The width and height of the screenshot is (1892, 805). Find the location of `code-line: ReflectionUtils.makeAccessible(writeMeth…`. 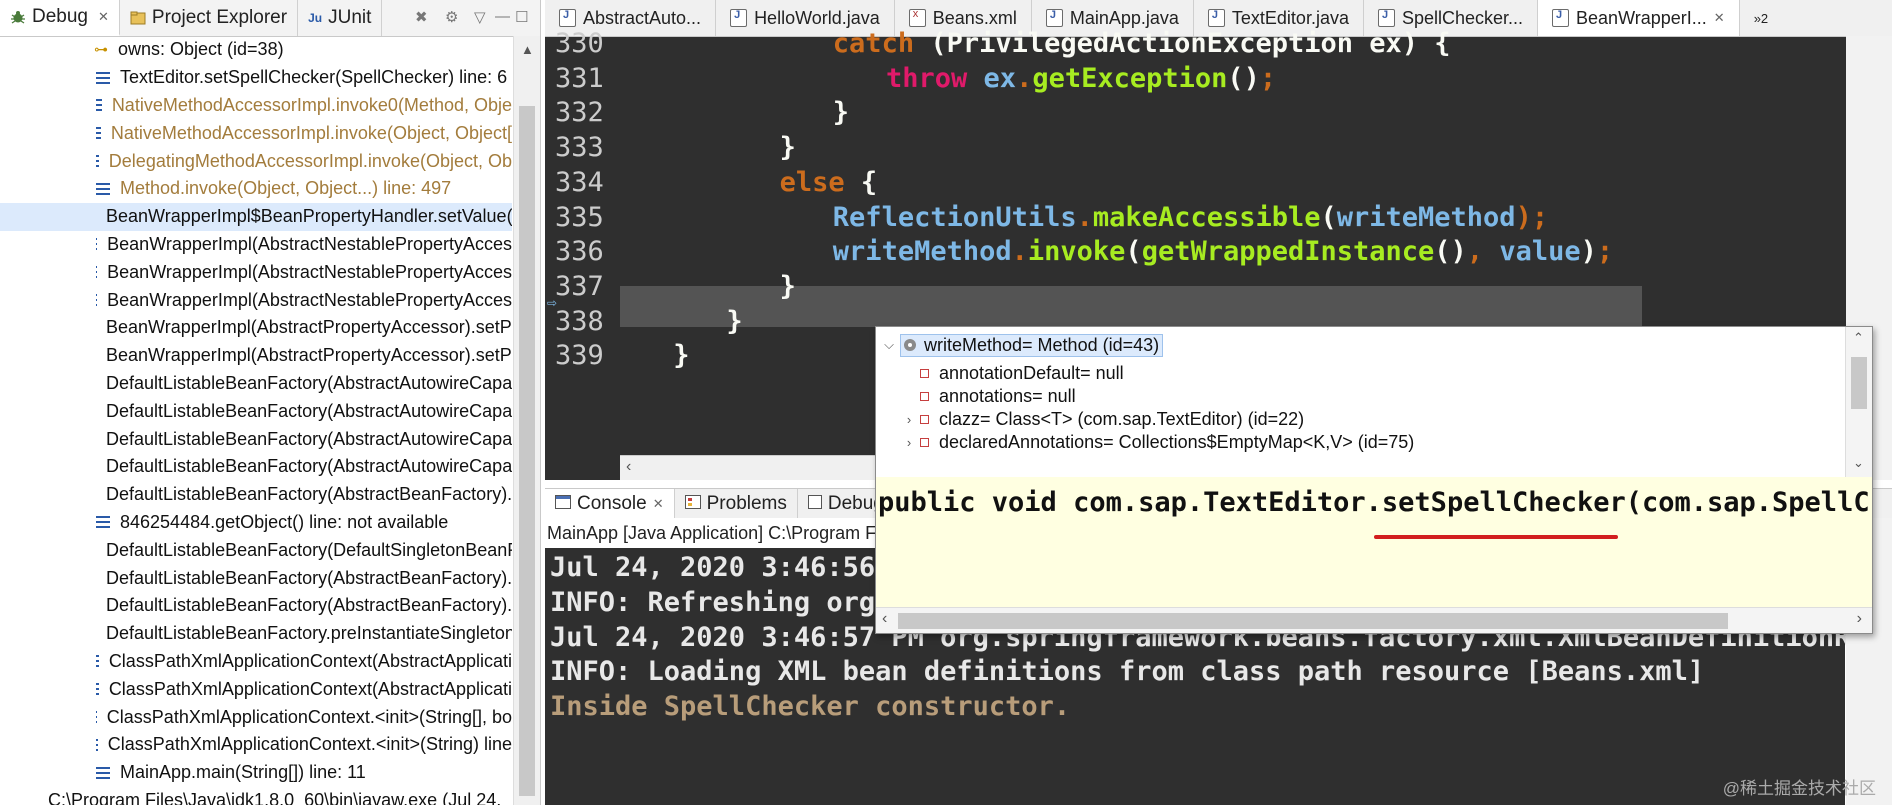

code-line: ReflectionUtils.makeAccessible(writeMeth… is located at coordinates (1190, 217).